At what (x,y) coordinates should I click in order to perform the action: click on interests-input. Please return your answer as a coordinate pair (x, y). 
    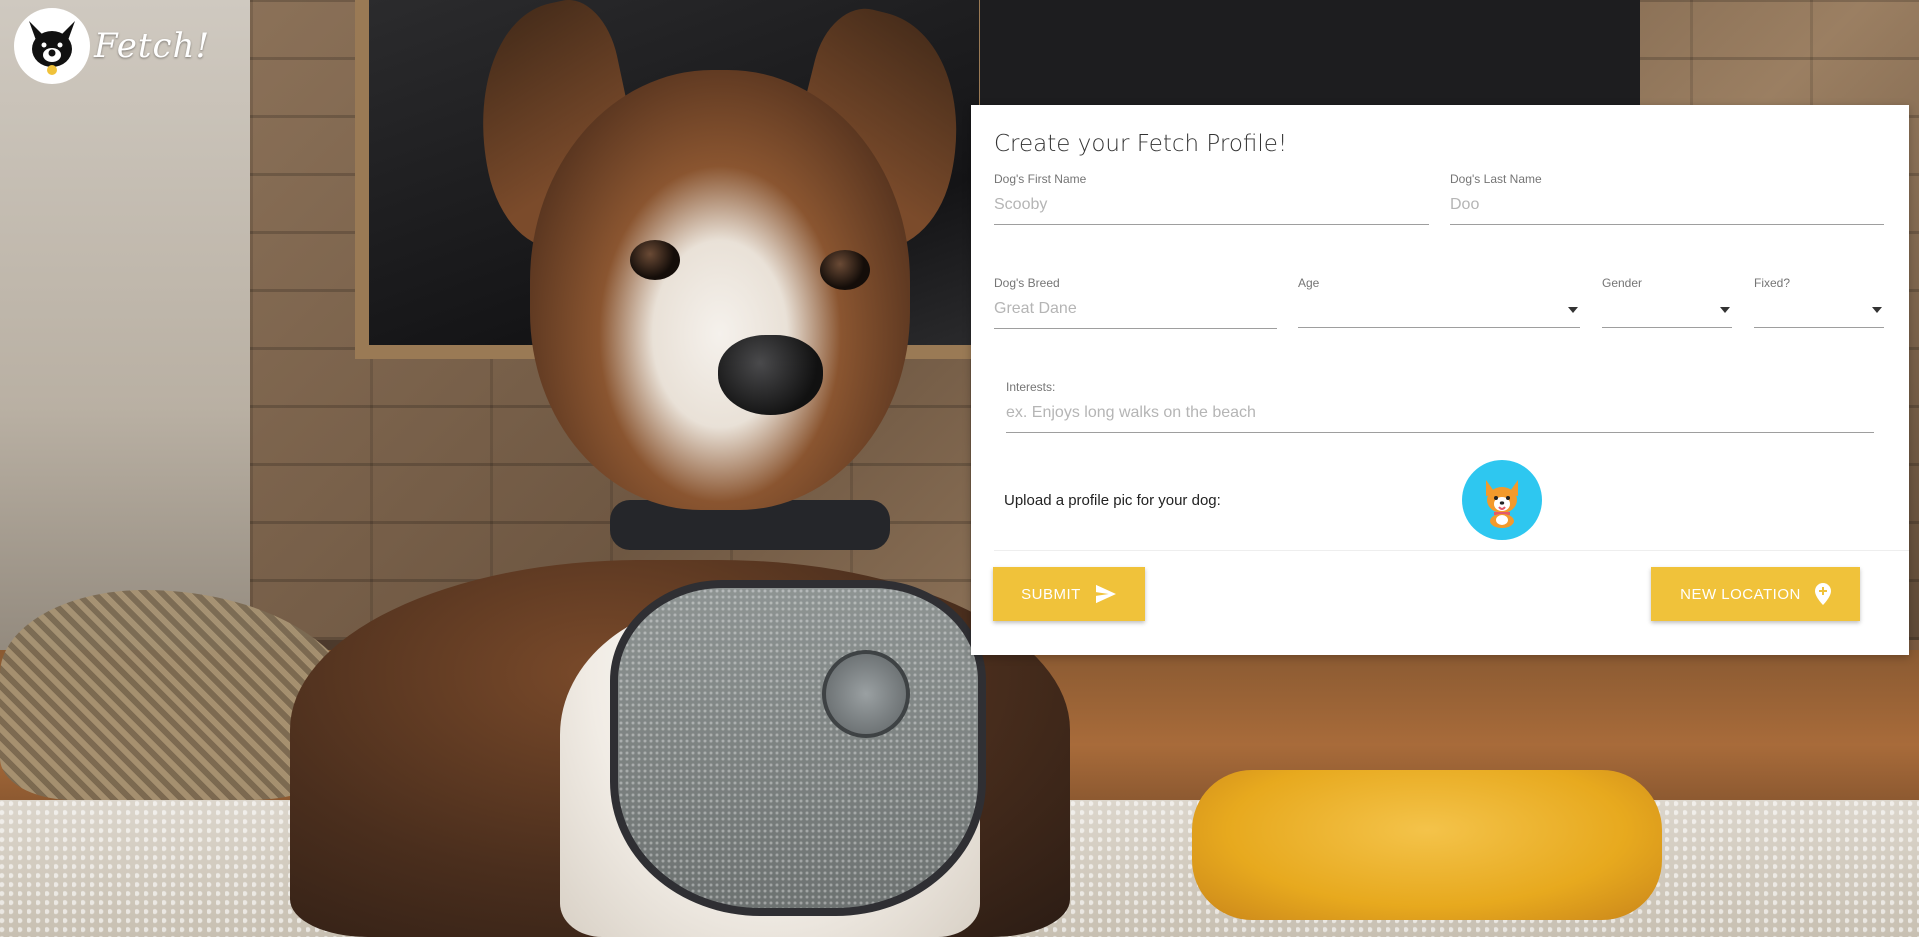
    Looking at the image, I should click on (1440, 417).